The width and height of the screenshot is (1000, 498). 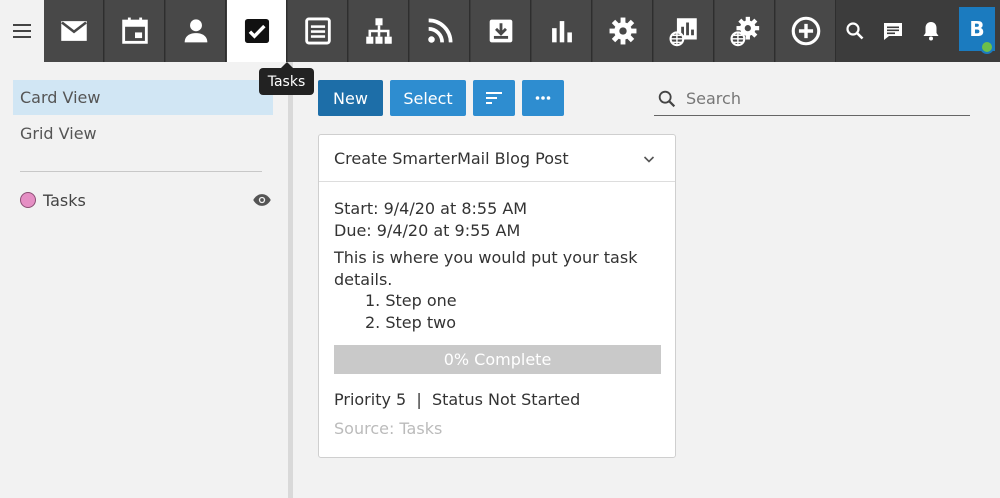 What do you see at coordinates (286, 81) in the screenshot?
I see `tooltip-text: Tasks` at bounding box center [286, 81].